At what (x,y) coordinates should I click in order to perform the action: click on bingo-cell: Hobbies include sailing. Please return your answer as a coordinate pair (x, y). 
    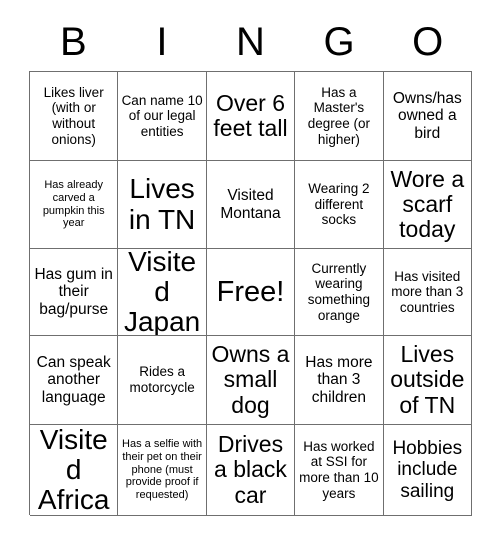
    Looking at the image, I should click on (427, 470).